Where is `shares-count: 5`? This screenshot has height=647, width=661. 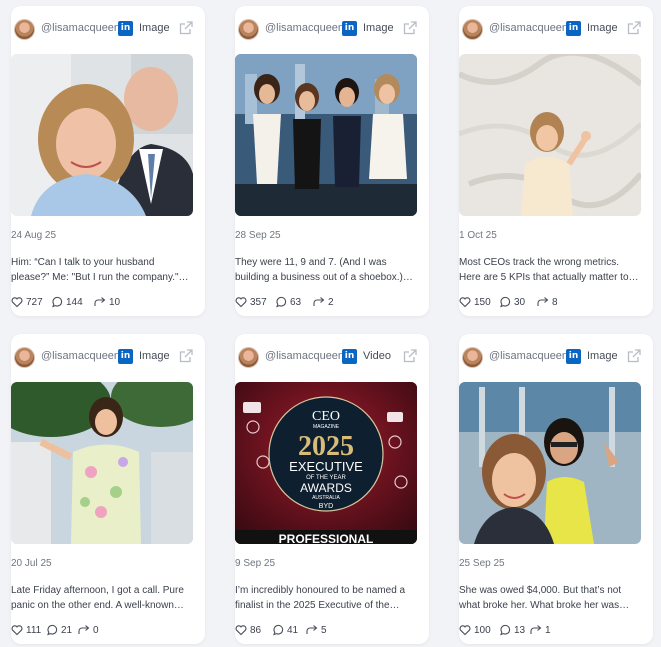 shares-count: 5 is located at coordinates (324, 630).